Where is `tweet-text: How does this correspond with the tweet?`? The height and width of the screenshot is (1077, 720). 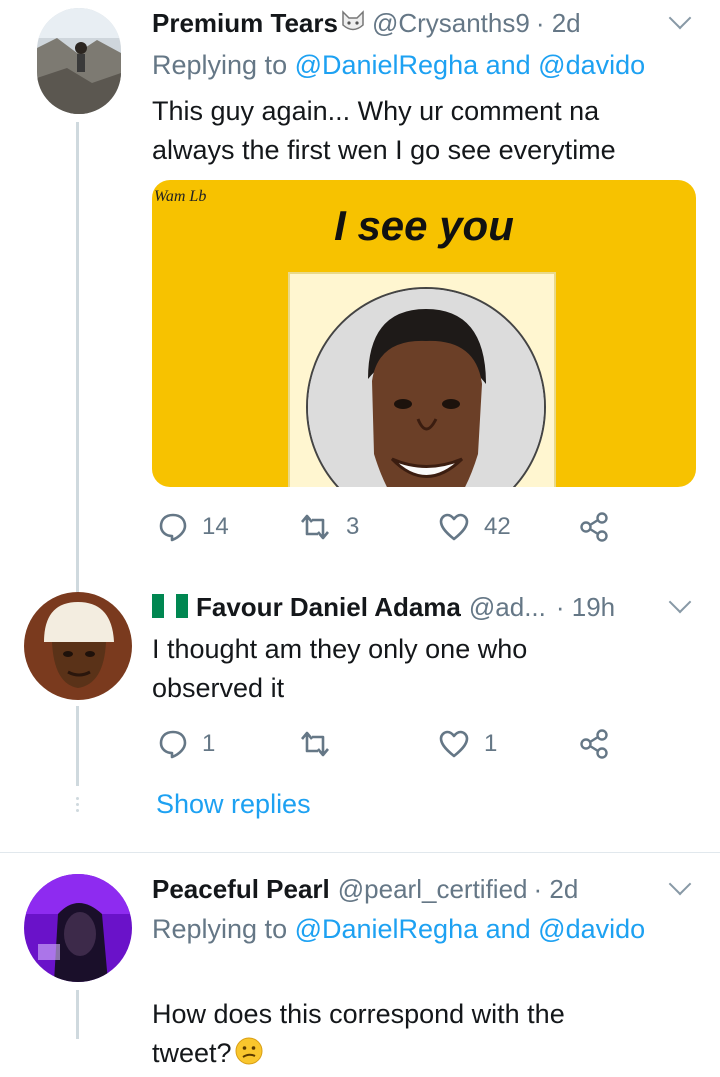 tweet-text: How does this correspond with the tweet? is located at coordinates (358, 1033).